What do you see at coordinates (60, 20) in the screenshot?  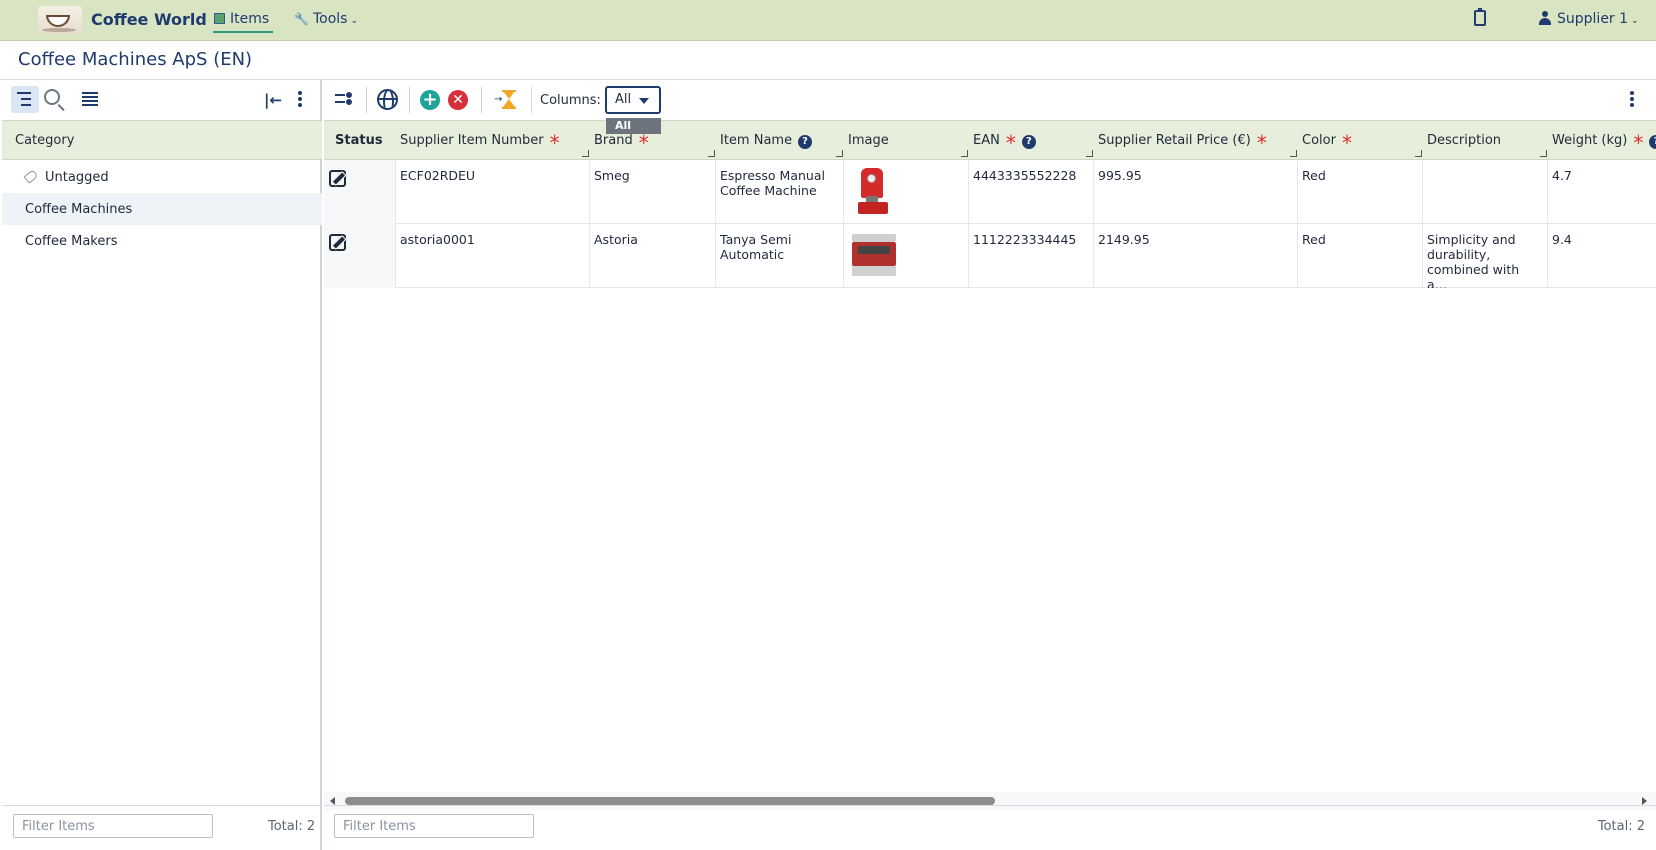 I see `coffee-cup-logo` at bounding box center [60, 20].